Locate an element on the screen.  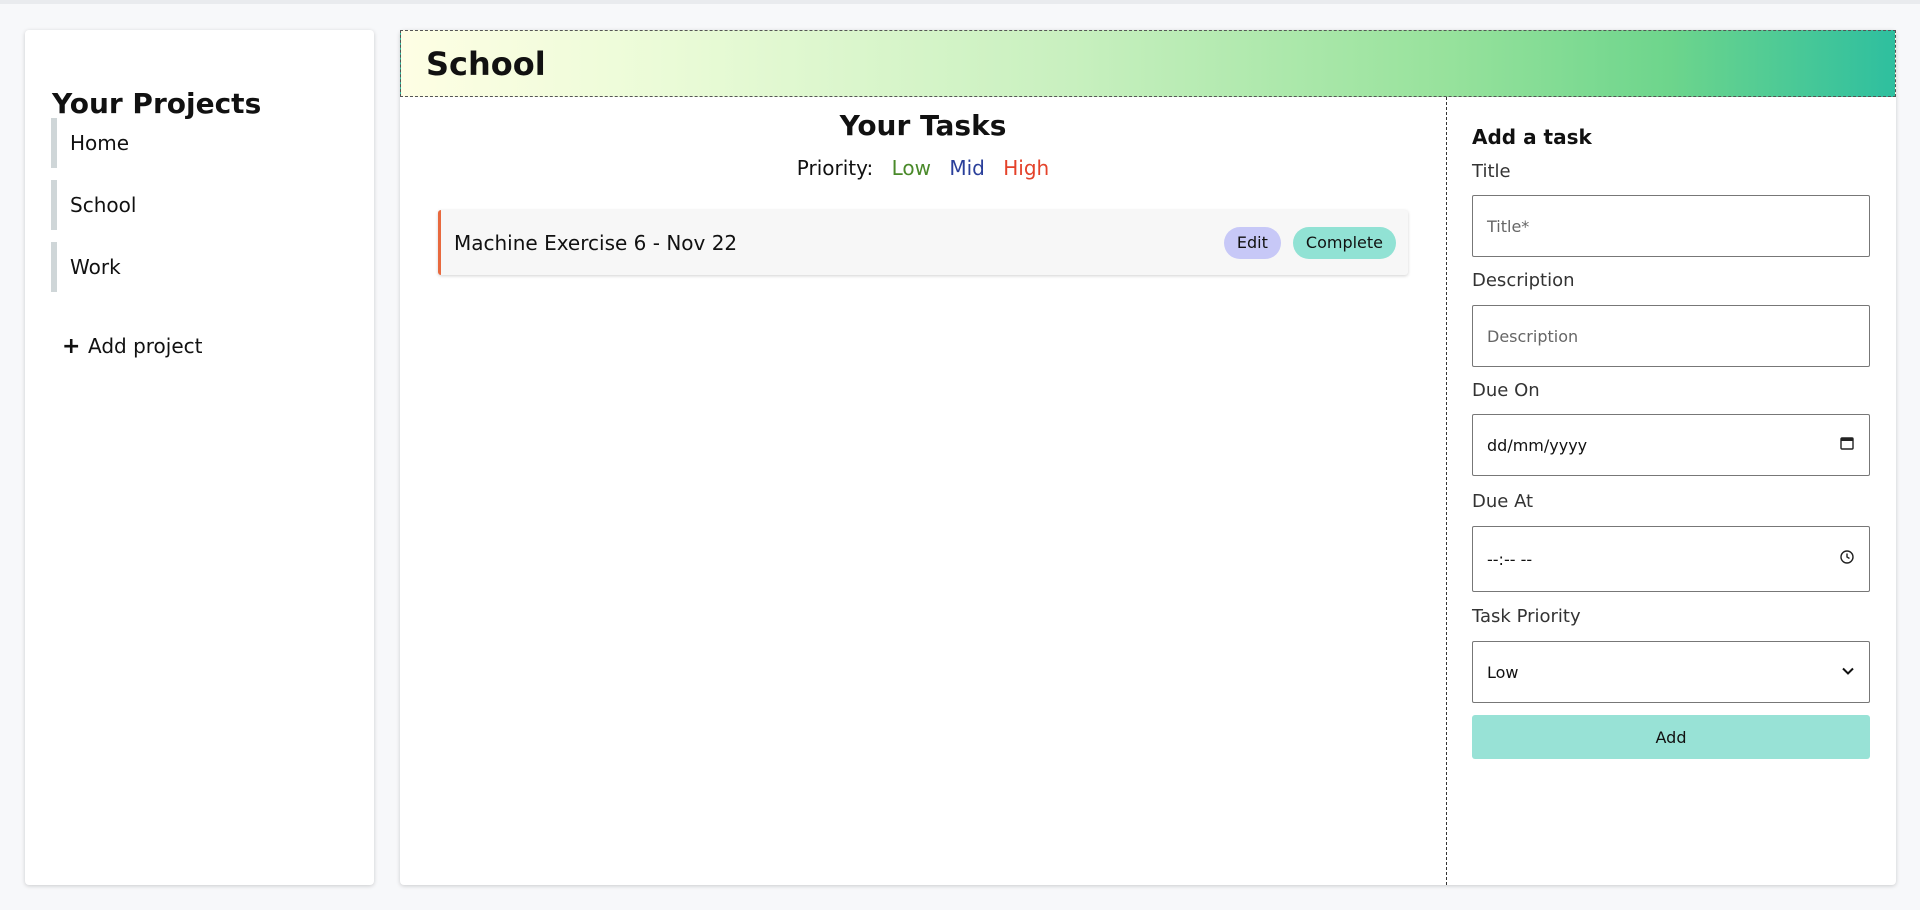
calendar-icon is located at coordinates (1847, 445).